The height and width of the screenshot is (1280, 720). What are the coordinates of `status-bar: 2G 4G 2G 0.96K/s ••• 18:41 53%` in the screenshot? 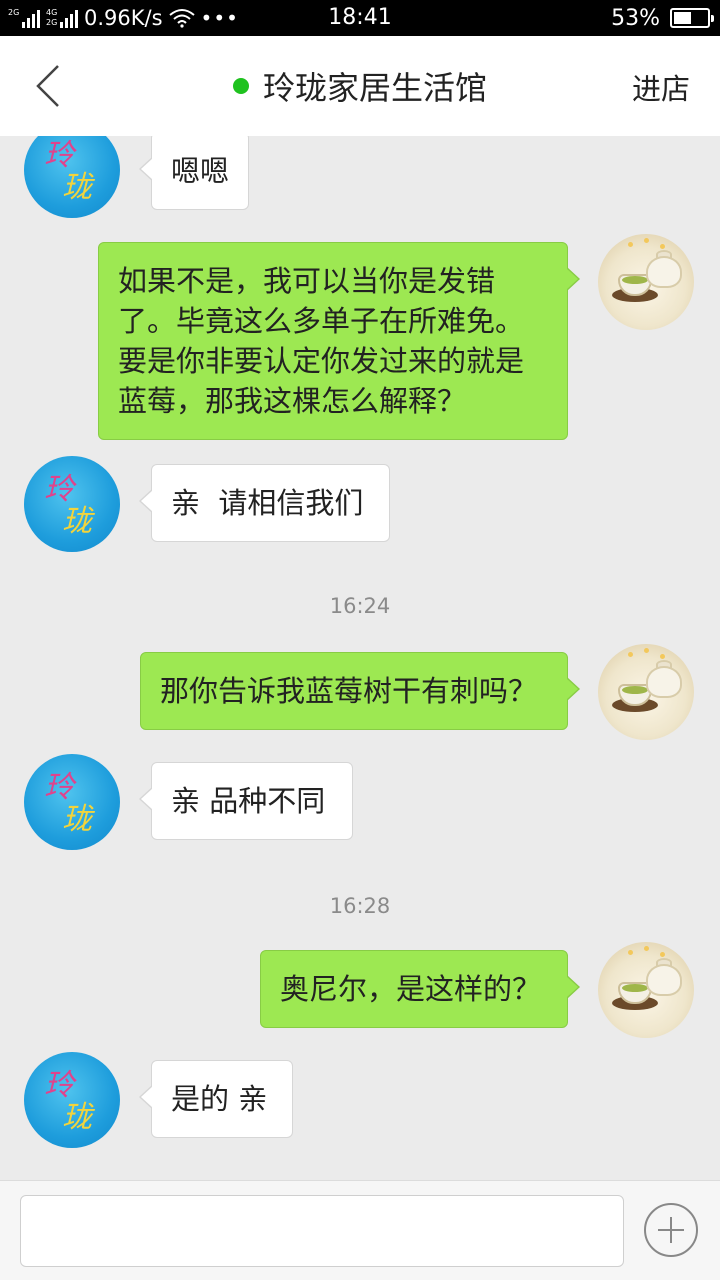 It's located at (360, 18).